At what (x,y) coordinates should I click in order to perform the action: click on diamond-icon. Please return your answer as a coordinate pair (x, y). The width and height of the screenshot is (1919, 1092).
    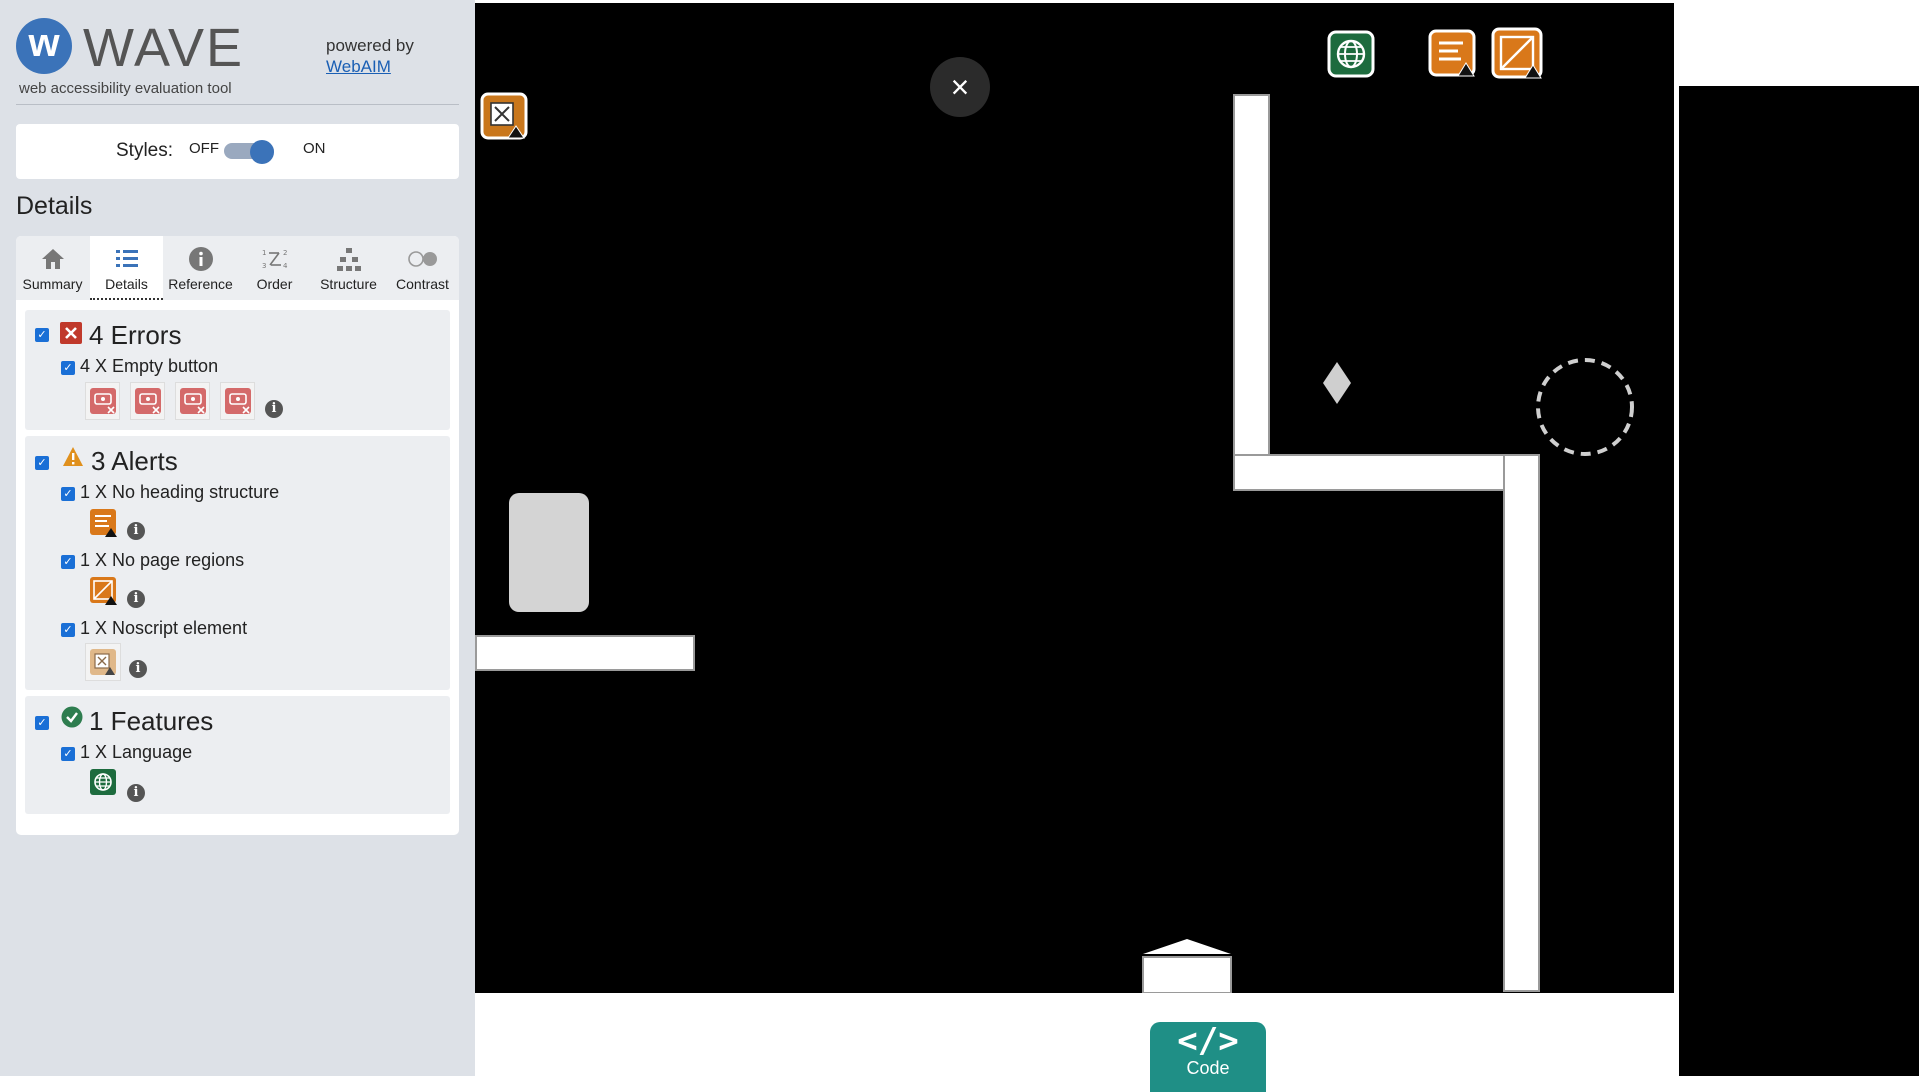
    Looking at the image, I should click on (1337, 383).